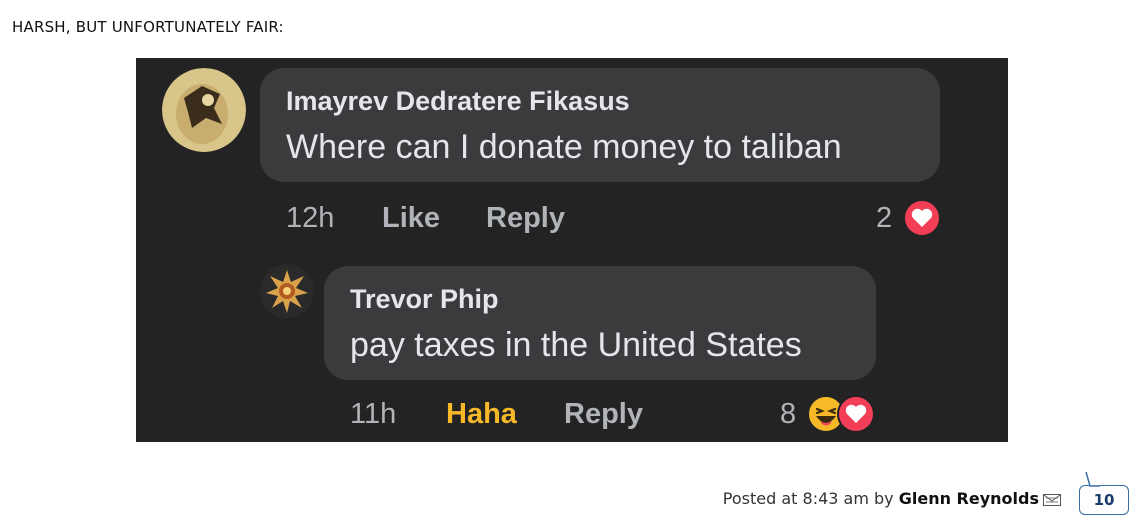 The height and width of the screenshot is (532, 1141). I want to click on comment-time-2: 11h, so click(373, 414).